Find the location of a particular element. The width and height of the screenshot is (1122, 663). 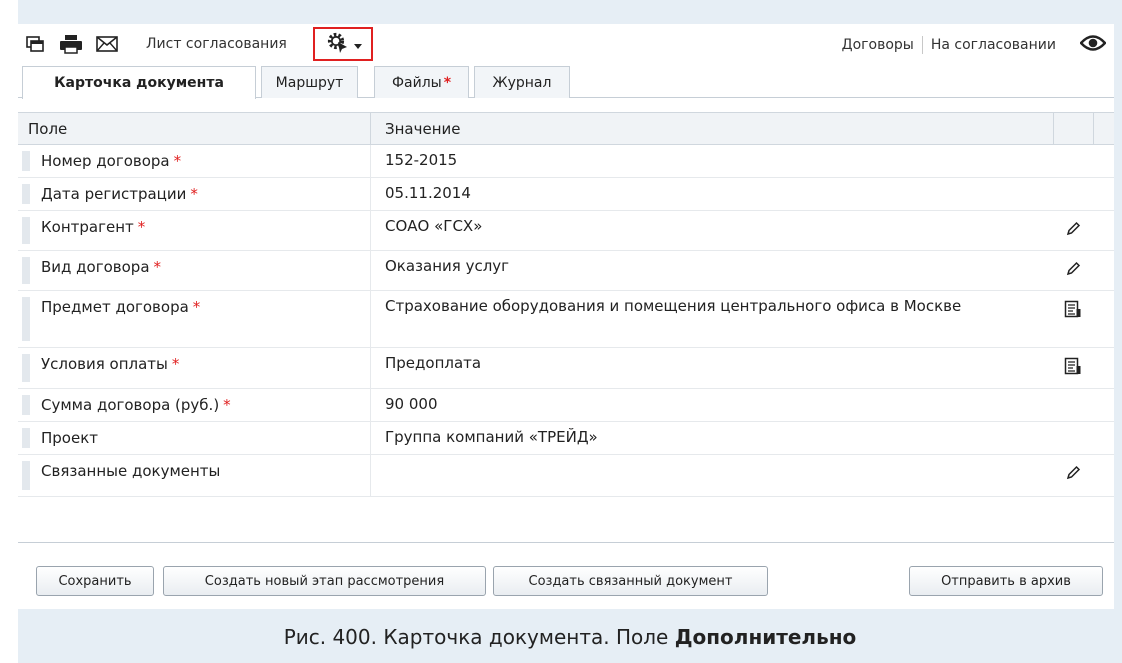

tab-label: Журнал is located at coordinates (522, 82).